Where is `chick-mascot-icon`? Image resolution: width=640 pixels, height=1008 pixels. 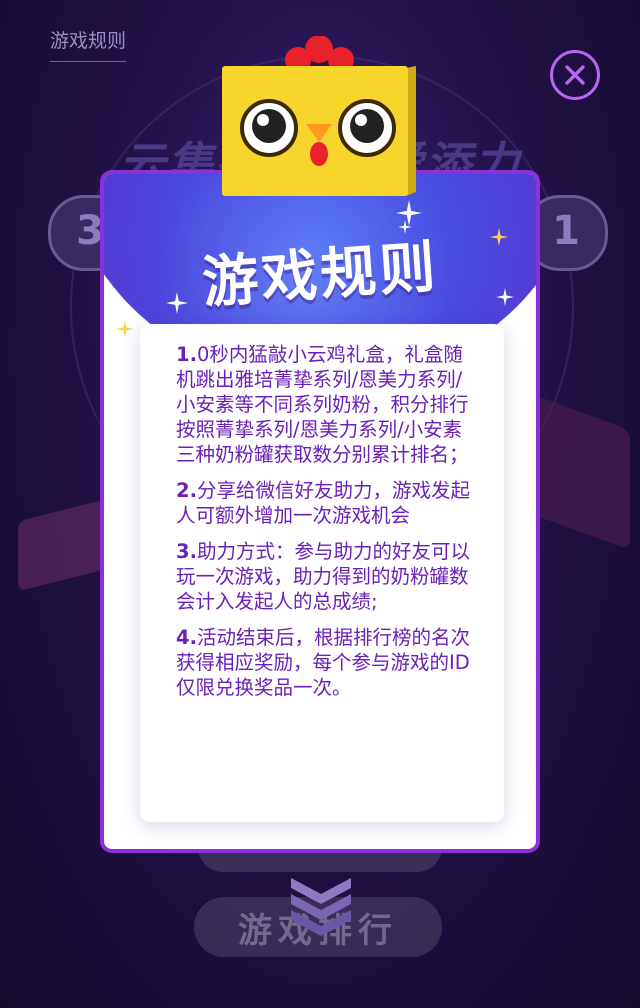 chick-mascot-icon is located at coordinates (319, 116).